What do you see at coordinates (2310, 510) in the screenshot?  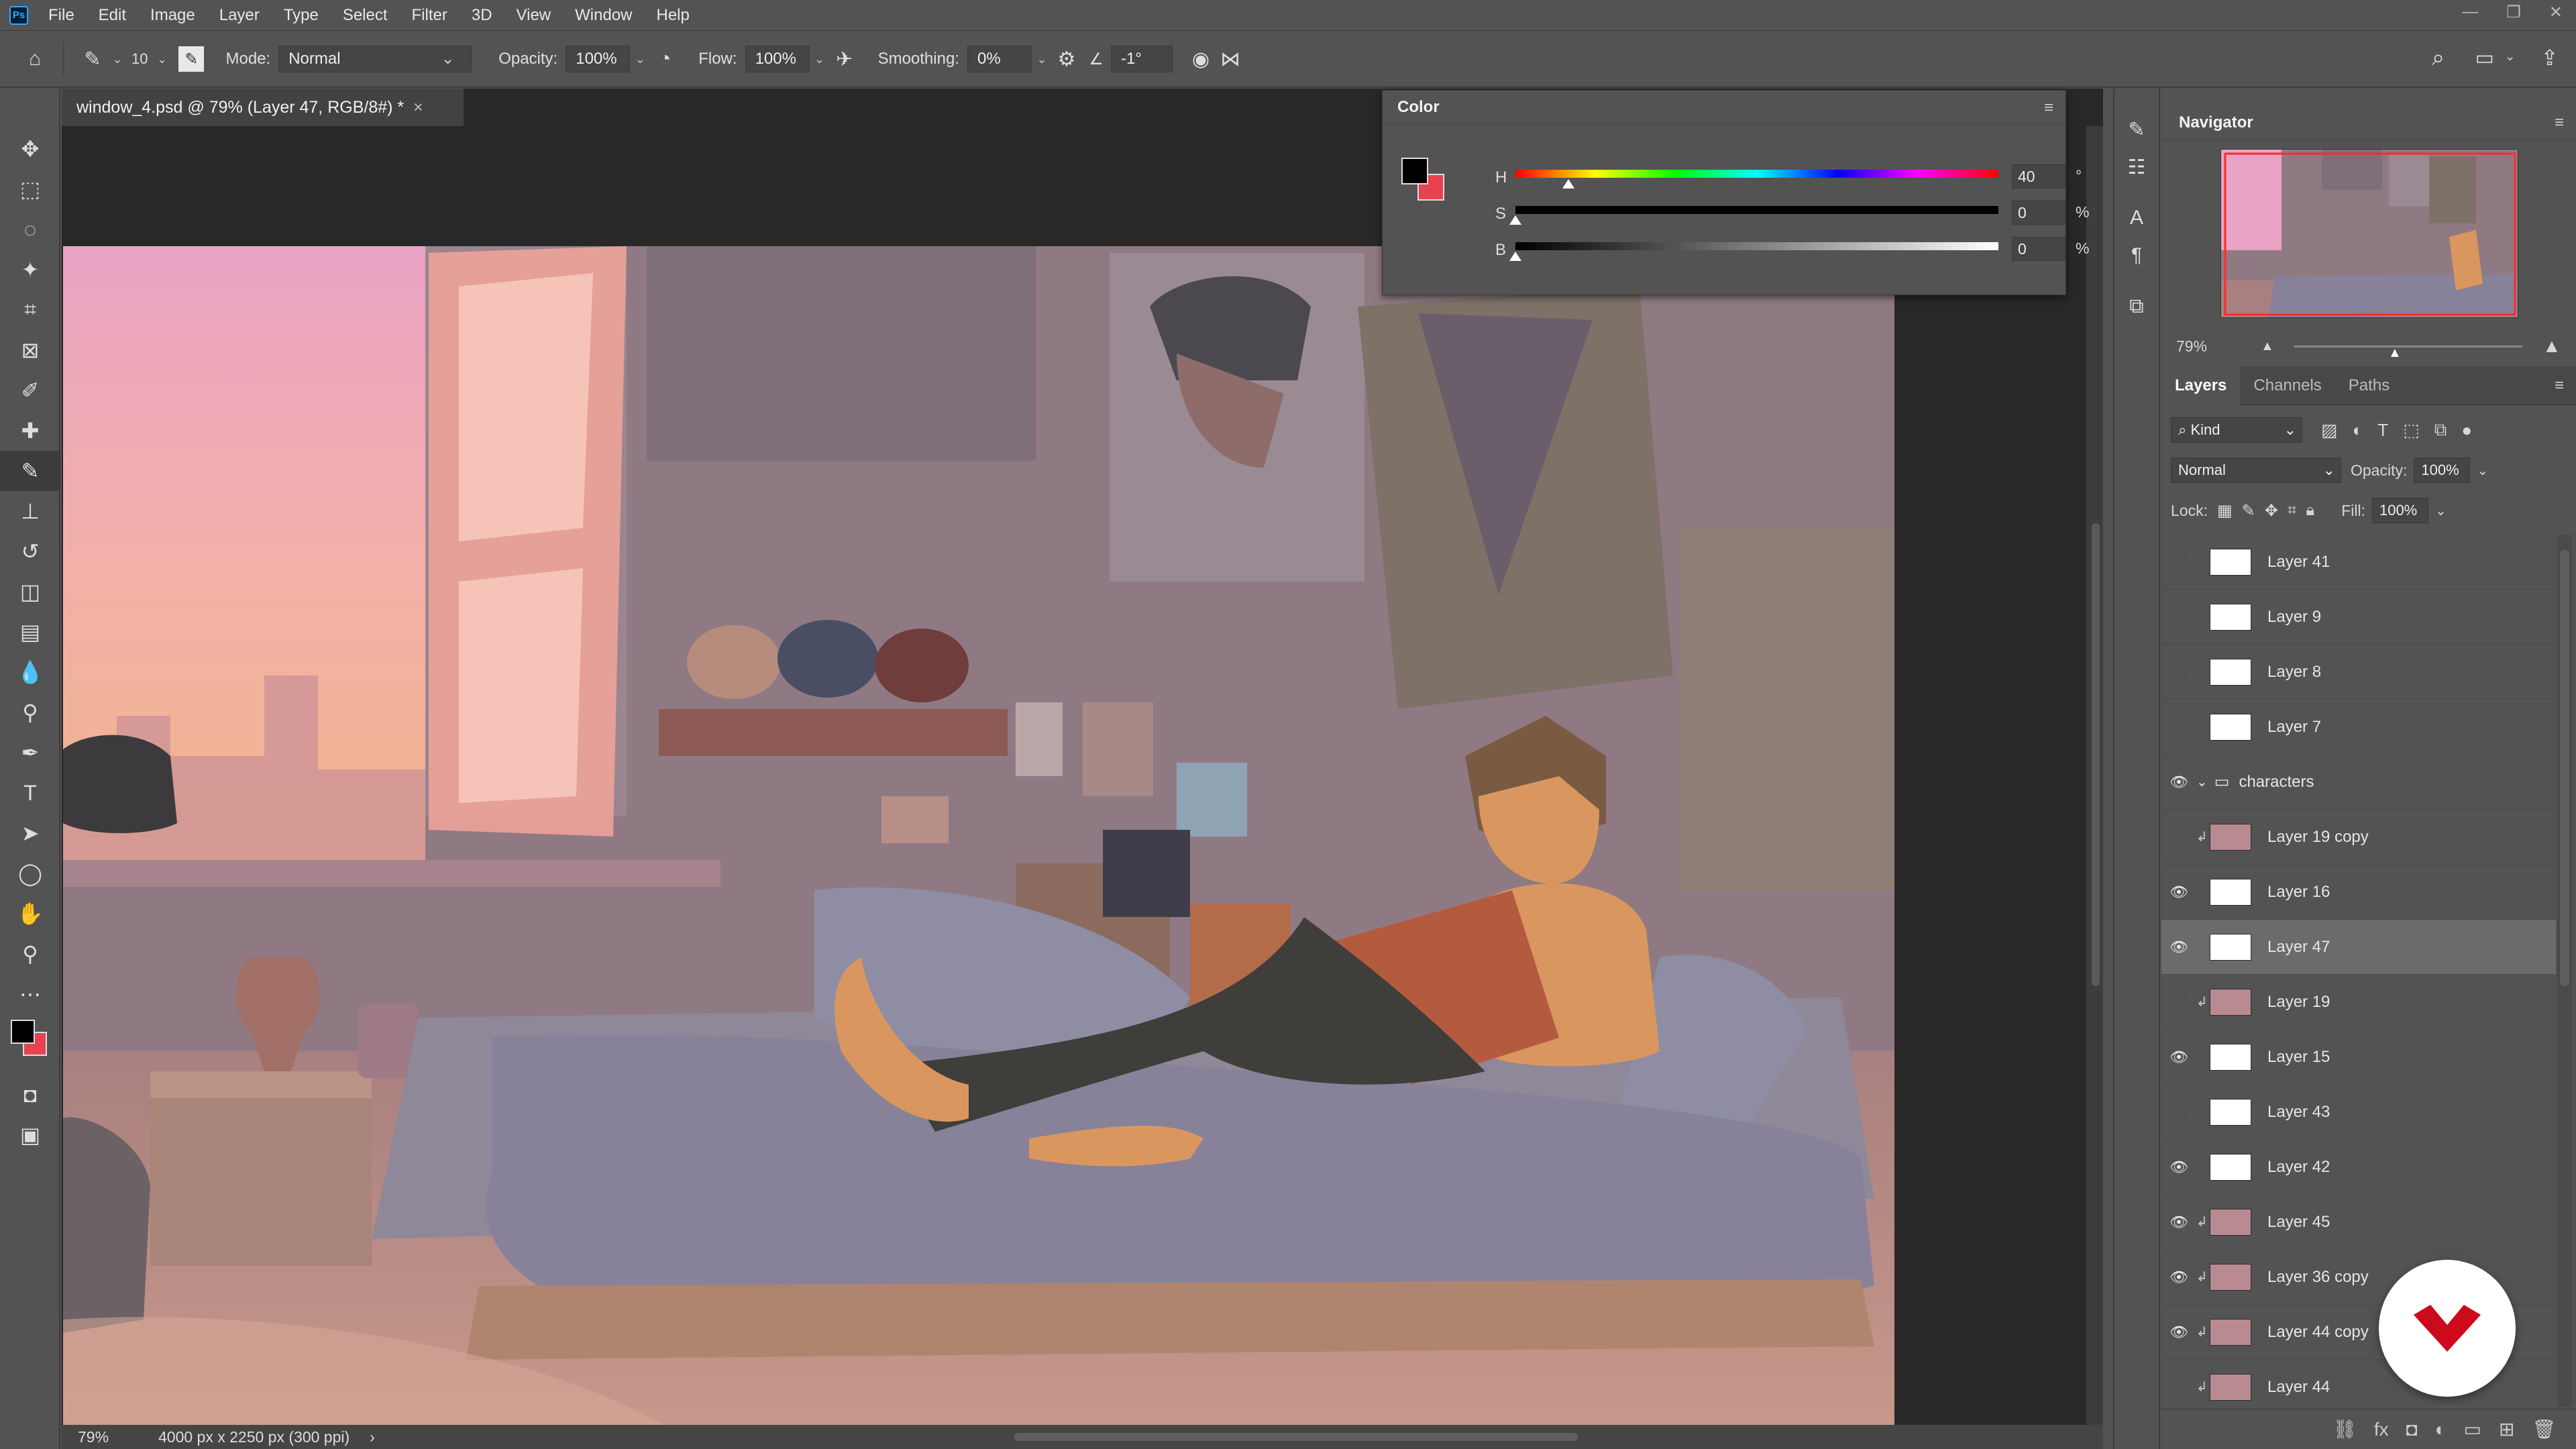 I see `lock-all-icon: 🔒︎` at bounding box center [2310, 510].